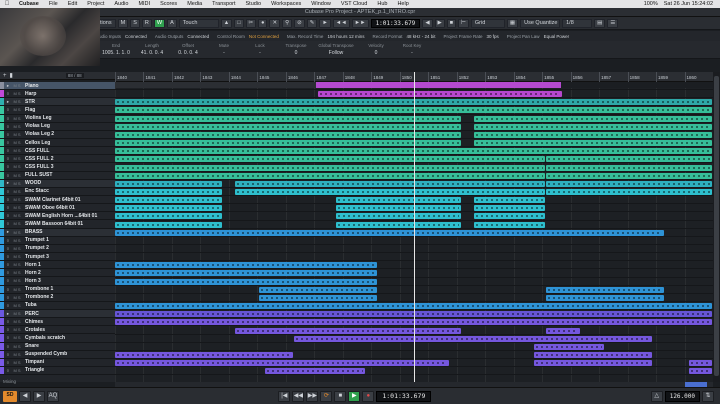 The height and width of the screenshot is (404, 720). What do you see at coordinates (144, 4) in the screenshot?
I see `menu-midi: MIDI` at bounding box center [144, 4].